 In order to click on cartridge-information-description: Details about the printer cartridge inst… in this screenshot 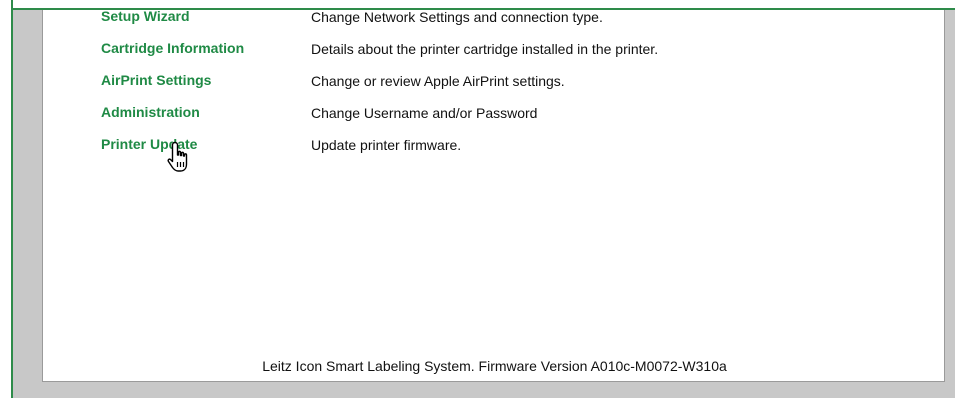, I will do `click(485, 49)`.